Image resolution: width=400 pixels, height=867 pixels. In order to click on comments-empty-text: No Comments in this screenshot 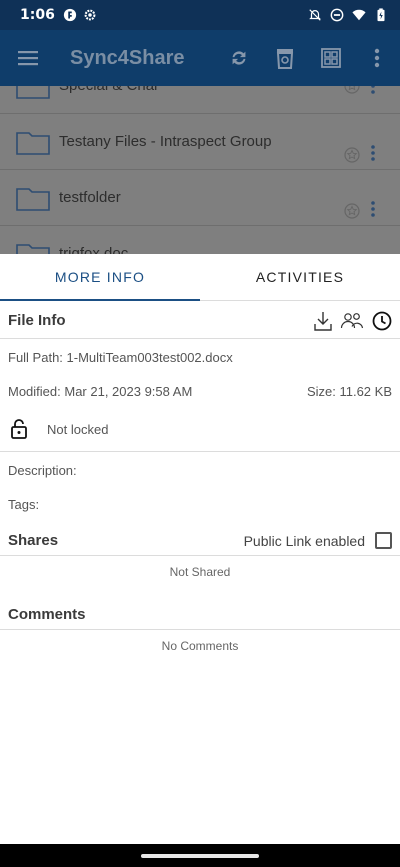, I will do `click(200, 646)`.